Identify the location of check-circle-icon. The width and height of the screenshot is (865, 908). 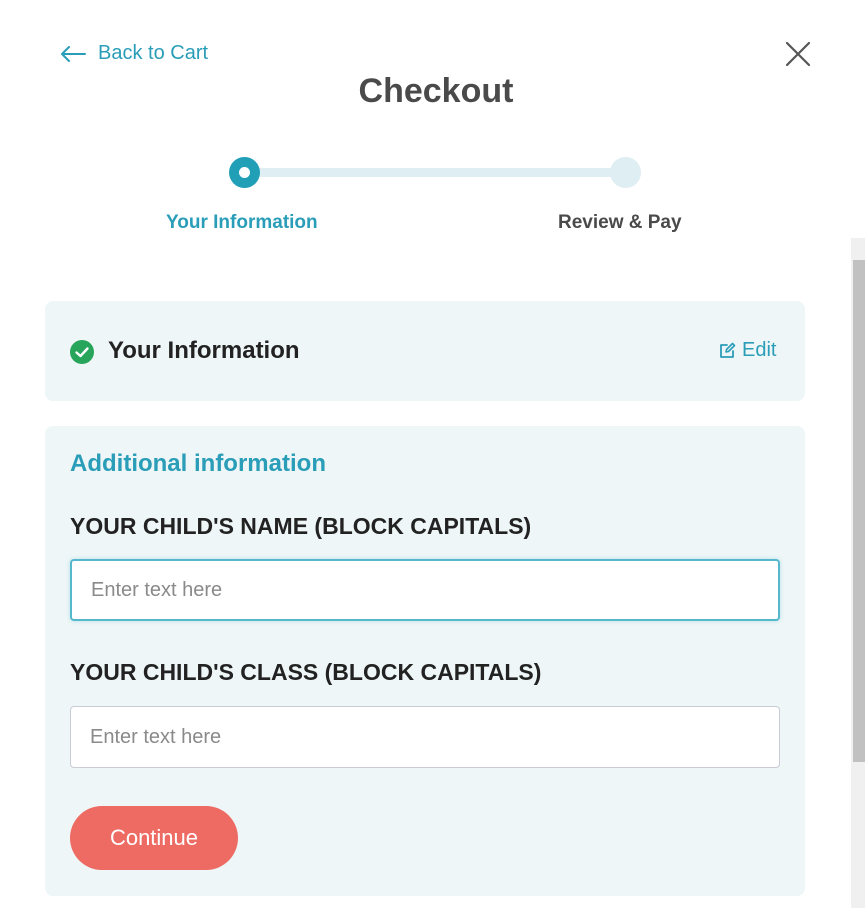
(82, 352).